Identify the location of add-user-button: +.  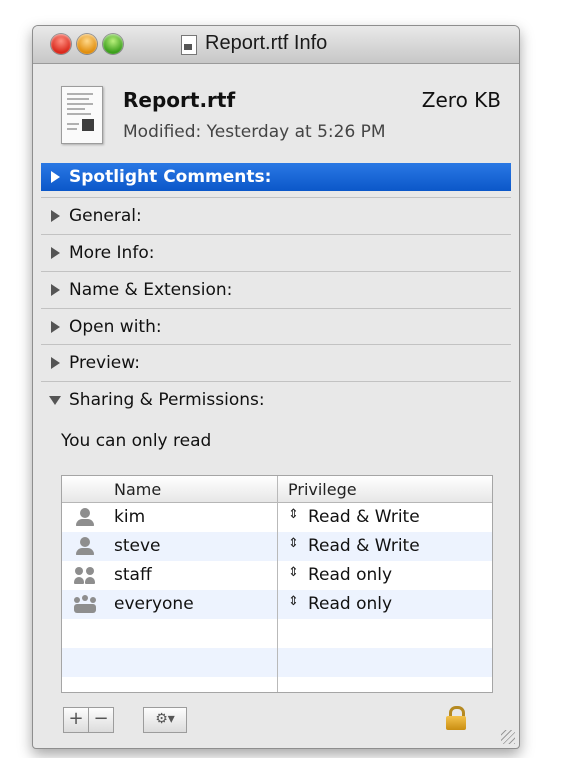
(76, 720).